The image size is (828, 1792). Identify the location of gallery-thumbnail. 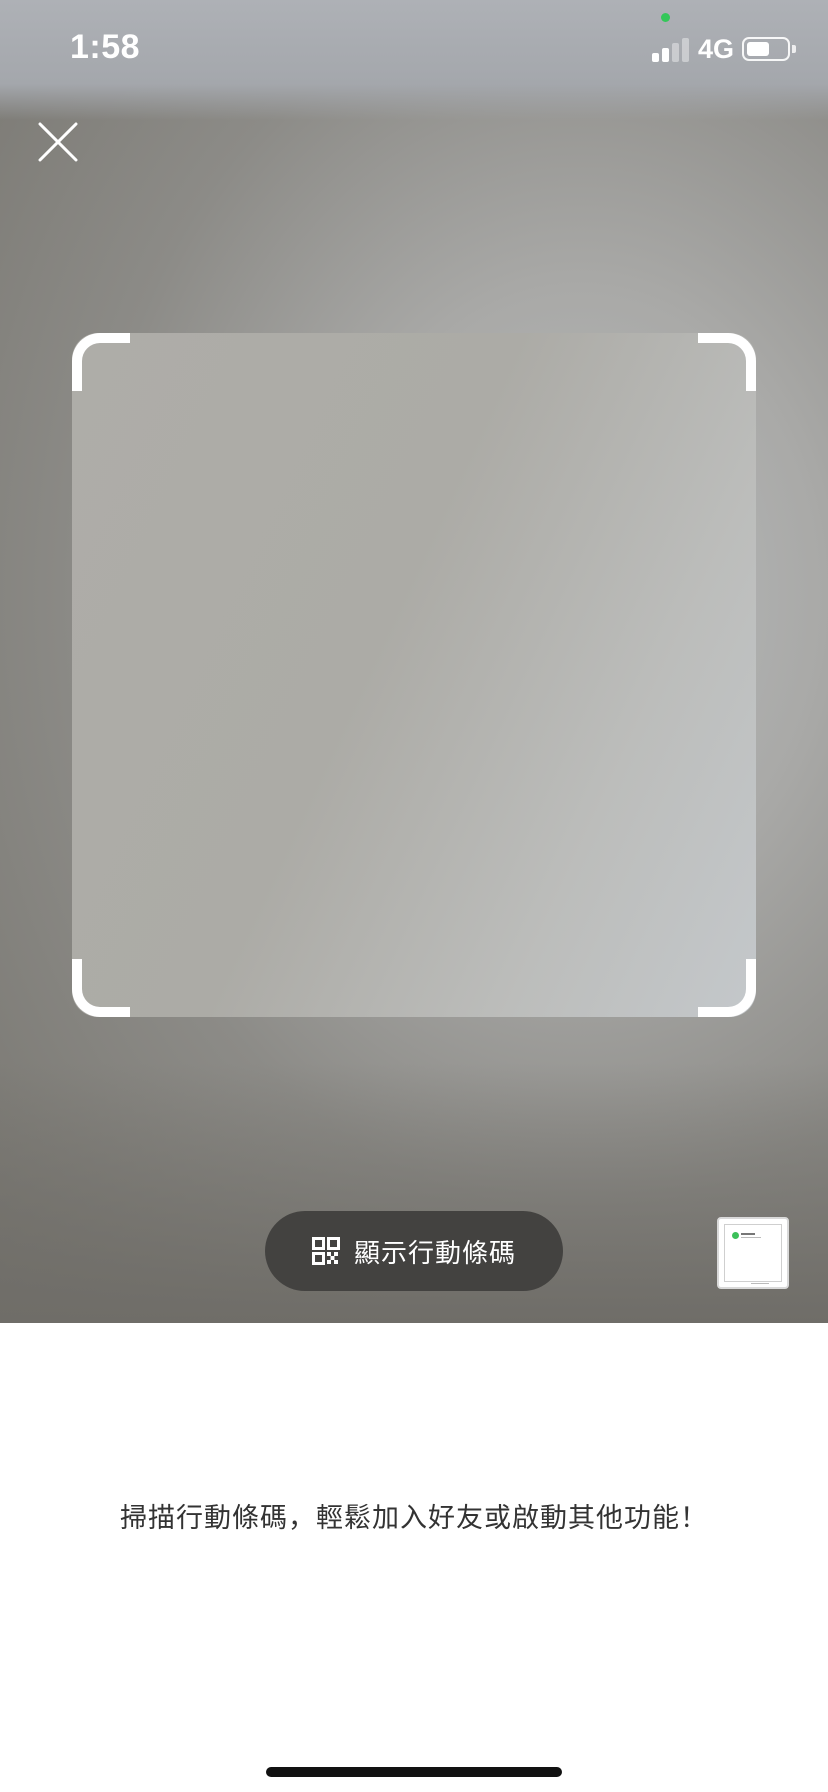
(753, 1254).